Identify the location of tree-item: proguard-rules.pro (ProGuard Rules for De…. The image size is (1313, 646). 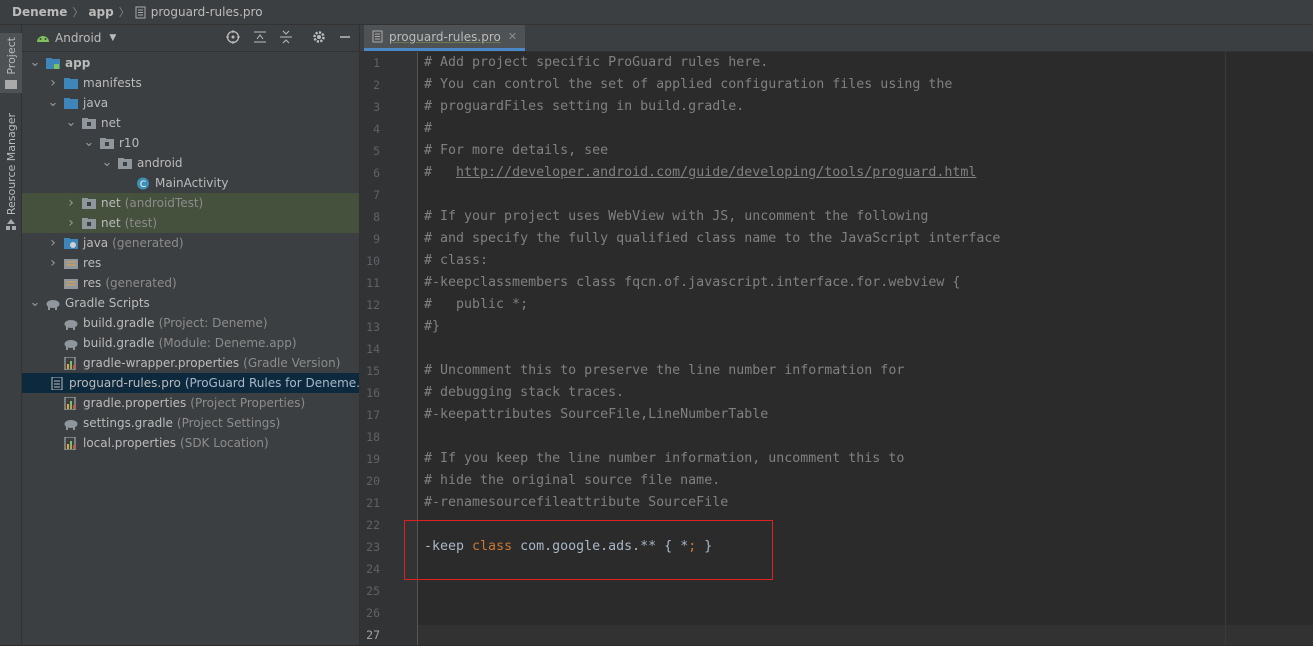
(190, 383).